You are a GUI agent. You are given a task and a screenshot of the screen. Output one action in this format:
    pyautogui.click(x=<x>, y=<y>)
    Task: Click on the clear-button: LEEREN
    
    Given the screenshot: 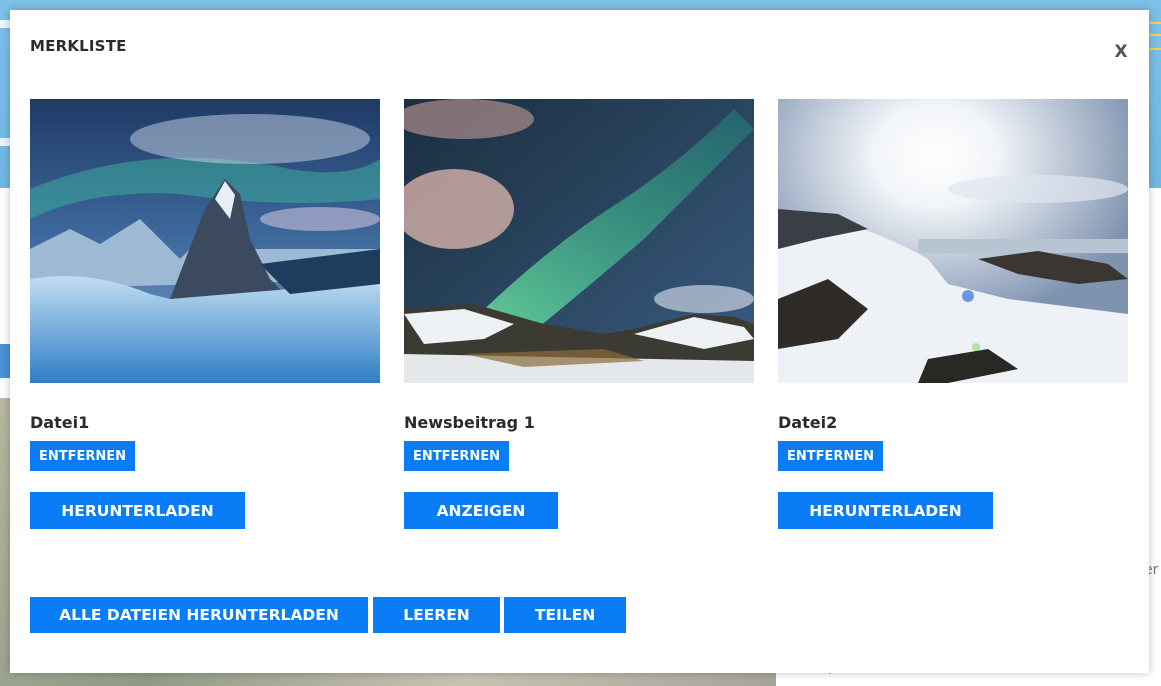 What is the action you would take?
    pyautogui.click(x=436, y=615)
    